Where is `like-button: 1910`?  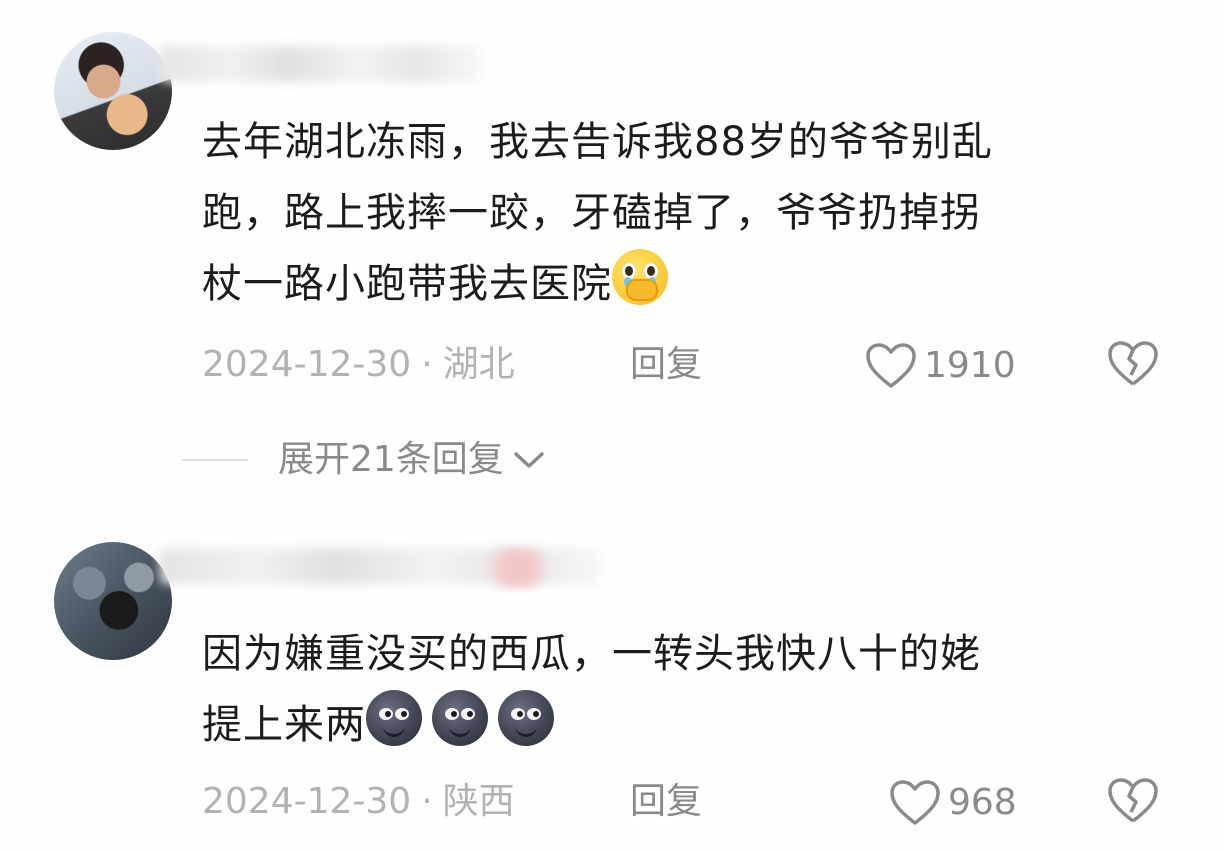 like-button: 1910 is located at coordinates (940, 366).